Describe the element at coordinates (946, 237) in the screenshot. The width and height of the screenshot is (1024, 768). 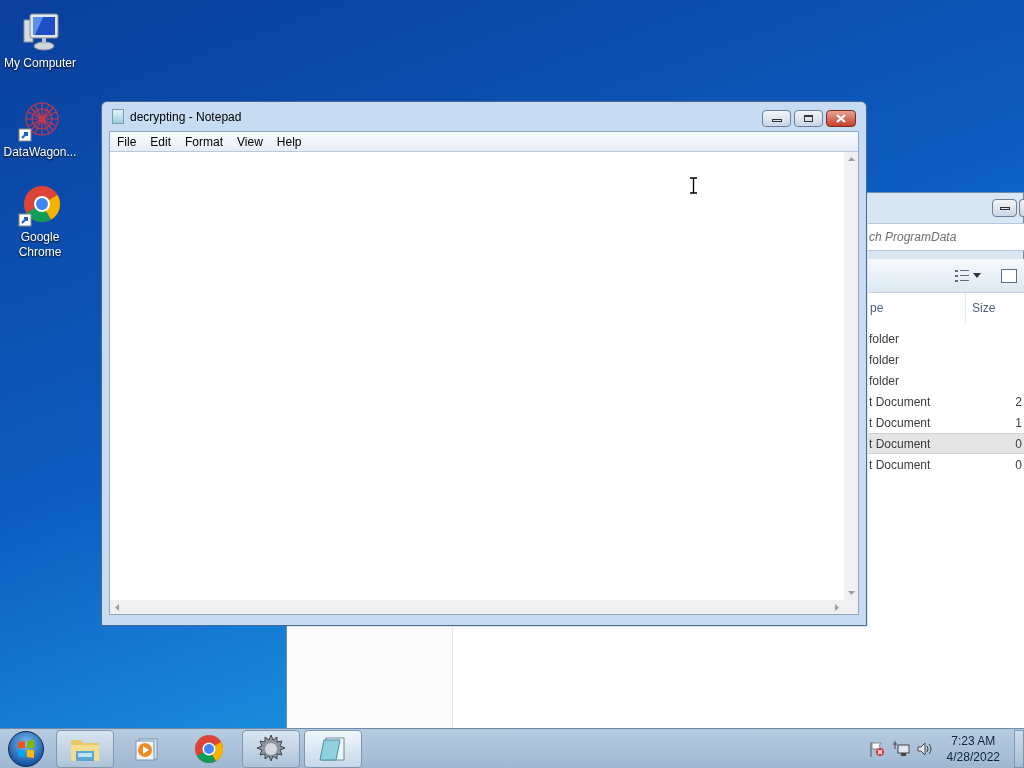
I see `search-field: ch ProgramData` at that location.